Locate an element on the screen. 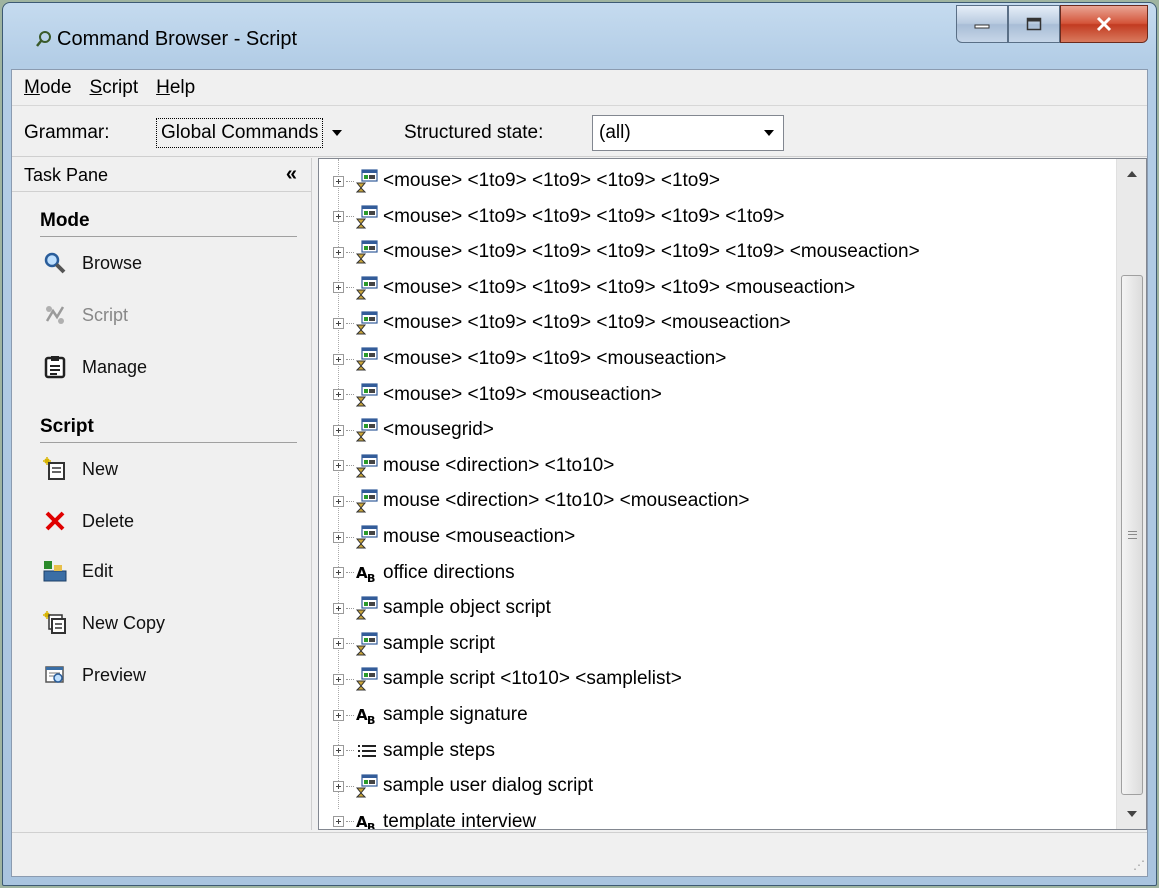 The image size is (1159, 888). collapse-pane-button: « is located at coordinates (291, 174).